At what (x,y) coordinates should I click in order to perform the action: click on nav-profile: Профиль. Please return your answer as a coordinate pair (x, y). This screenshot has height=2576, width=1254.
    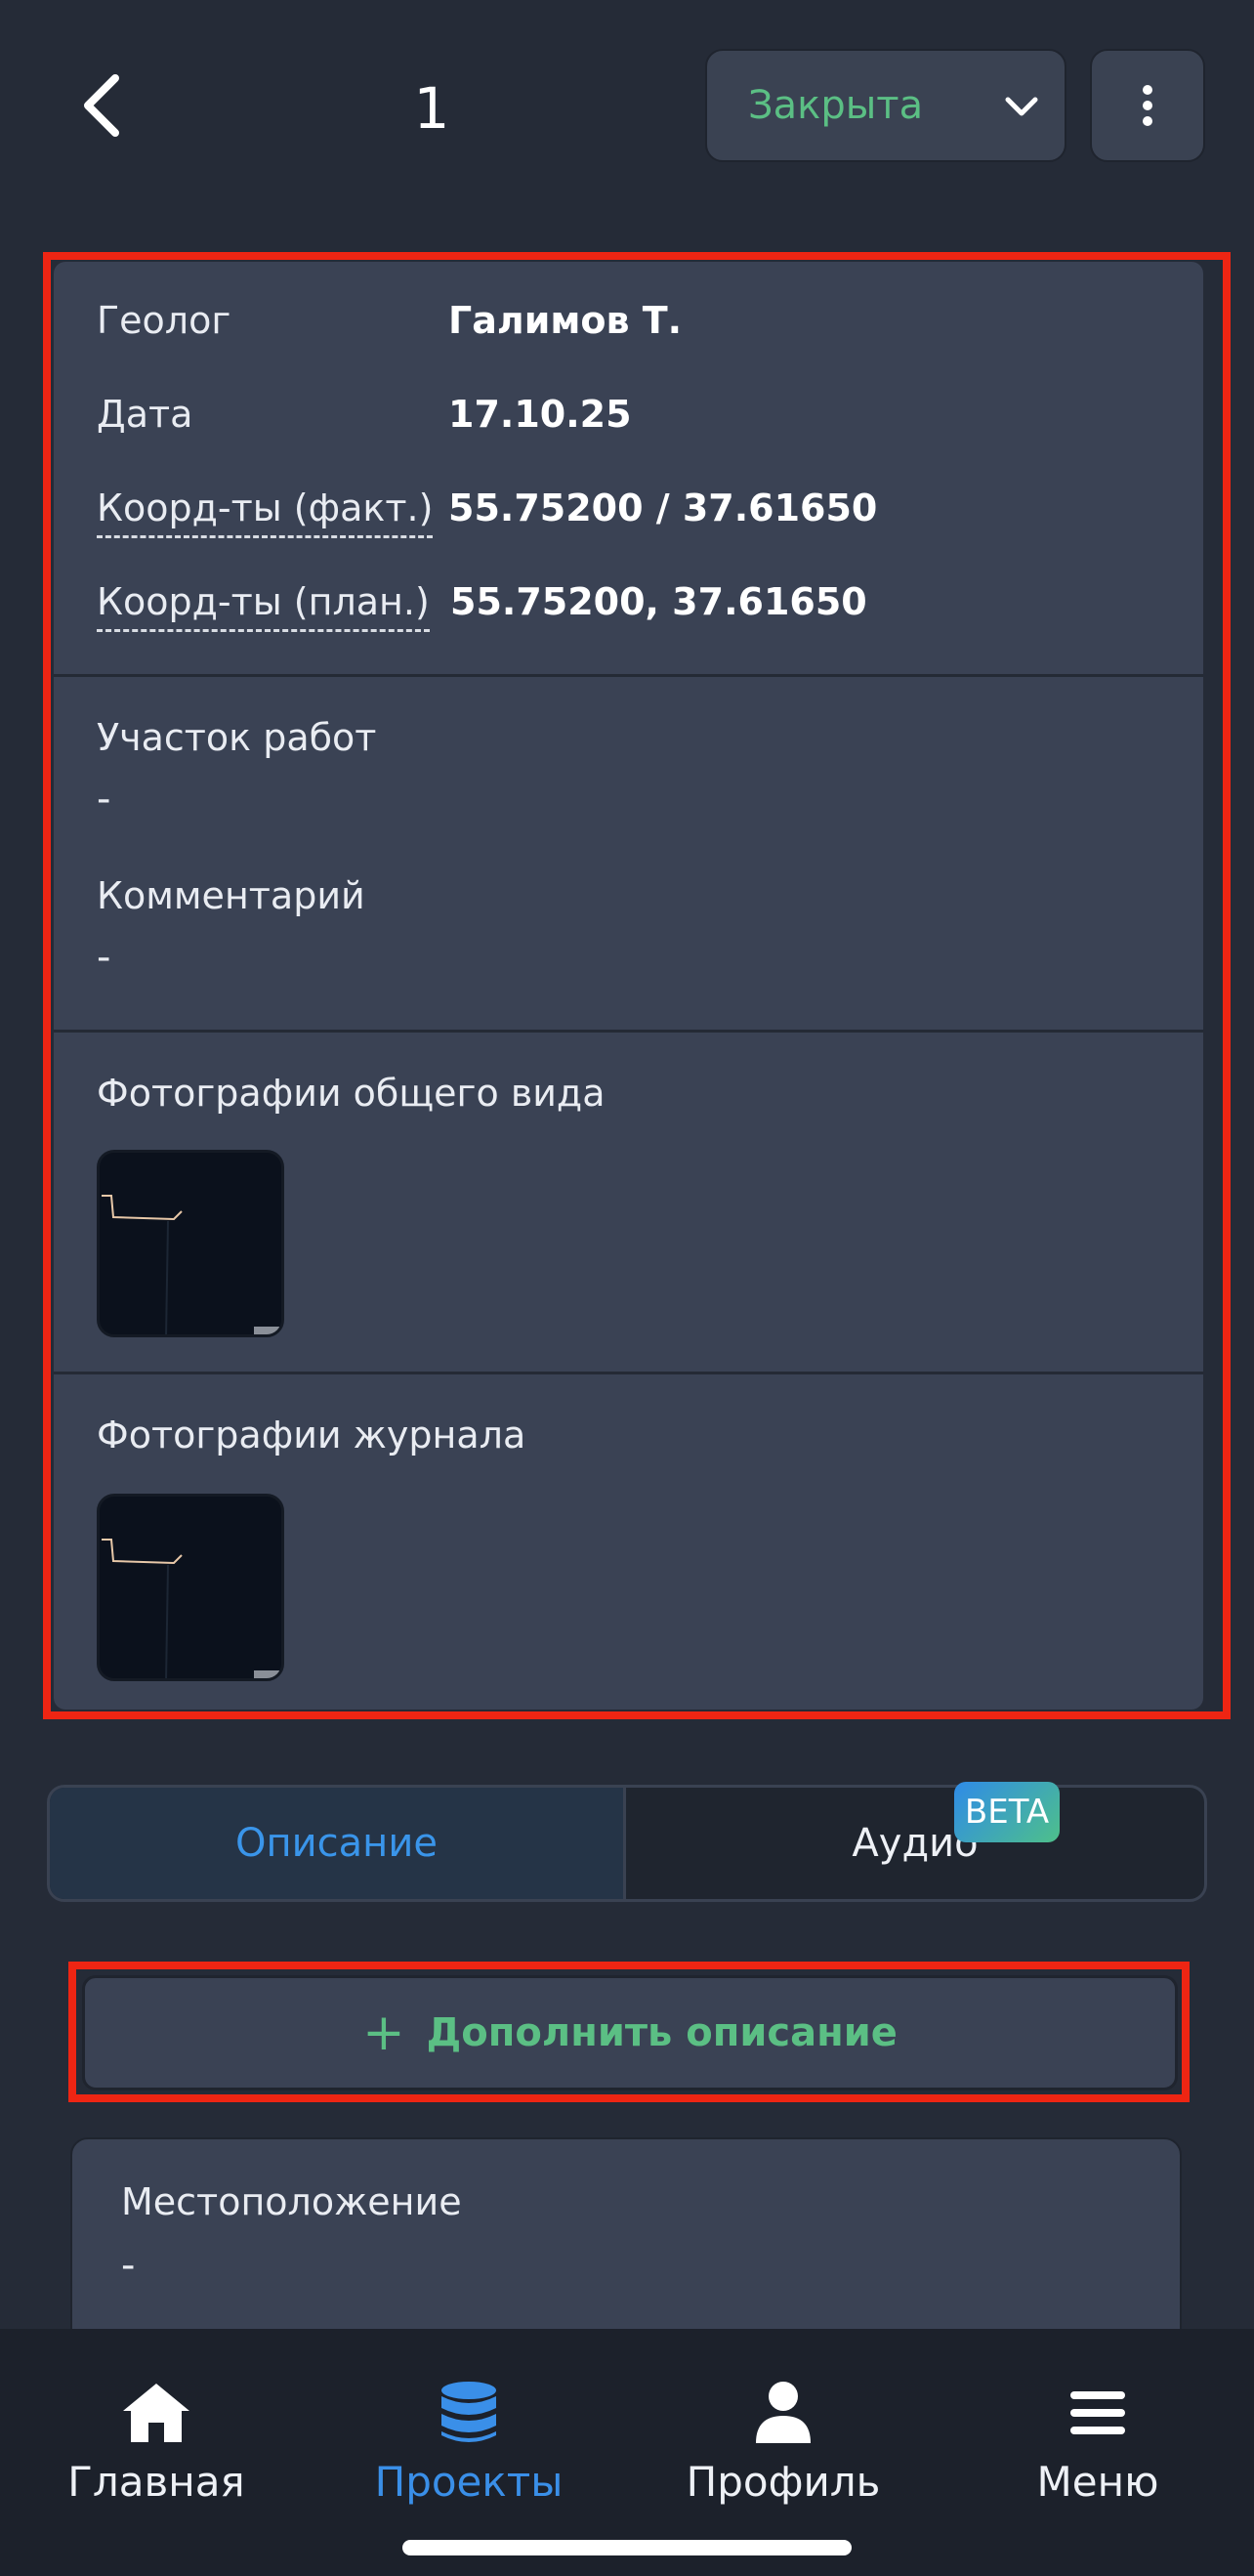
    Looking at the image, I should click on (784, 2456).